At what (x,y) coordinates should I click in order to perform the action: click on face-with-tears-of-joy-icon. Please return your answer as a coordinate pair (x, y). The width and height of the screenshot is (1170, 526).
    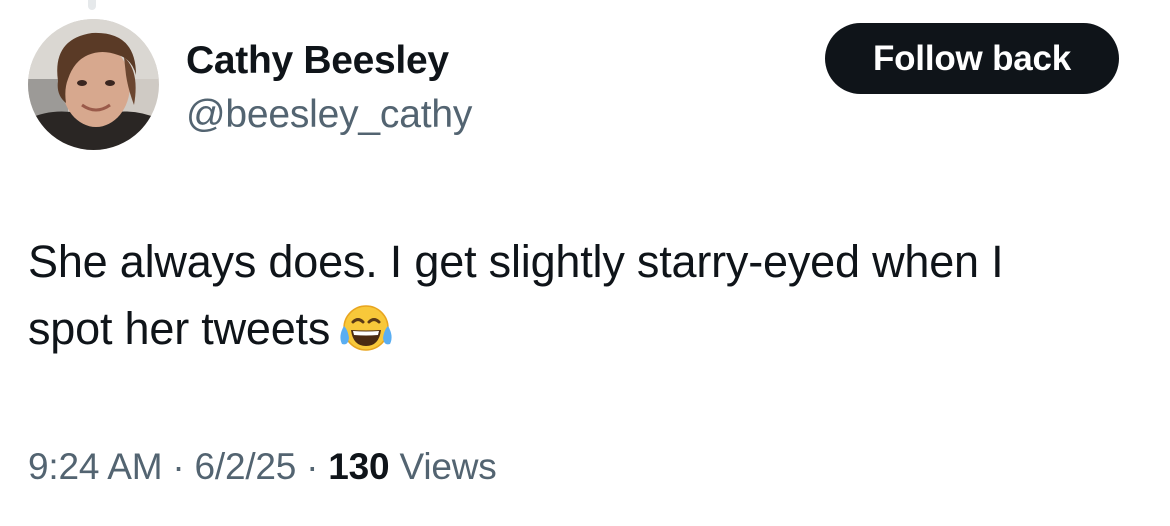
    Looking at the image, I should click on (366, 337).